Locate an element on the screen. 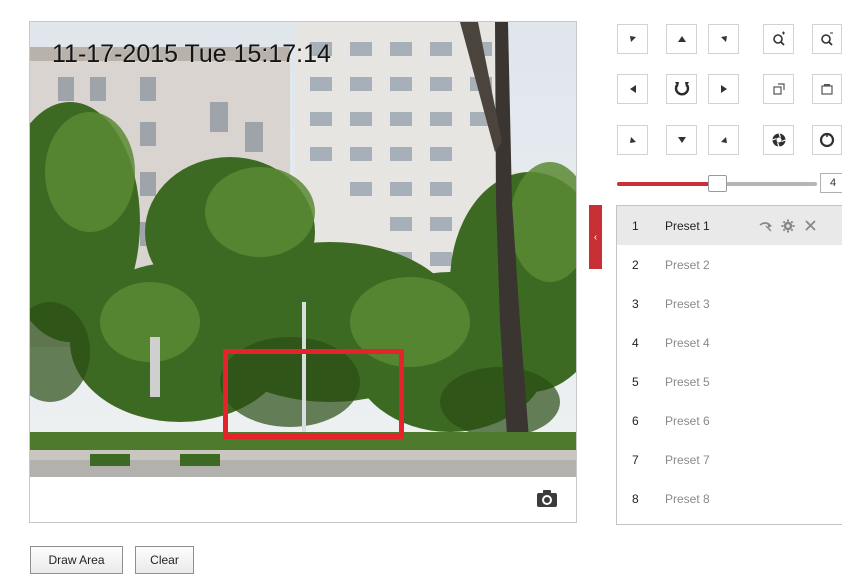 Image resolution: width=842 pixels, height=577 pixels. iris-close-icon is located at coordinates (827, 140).